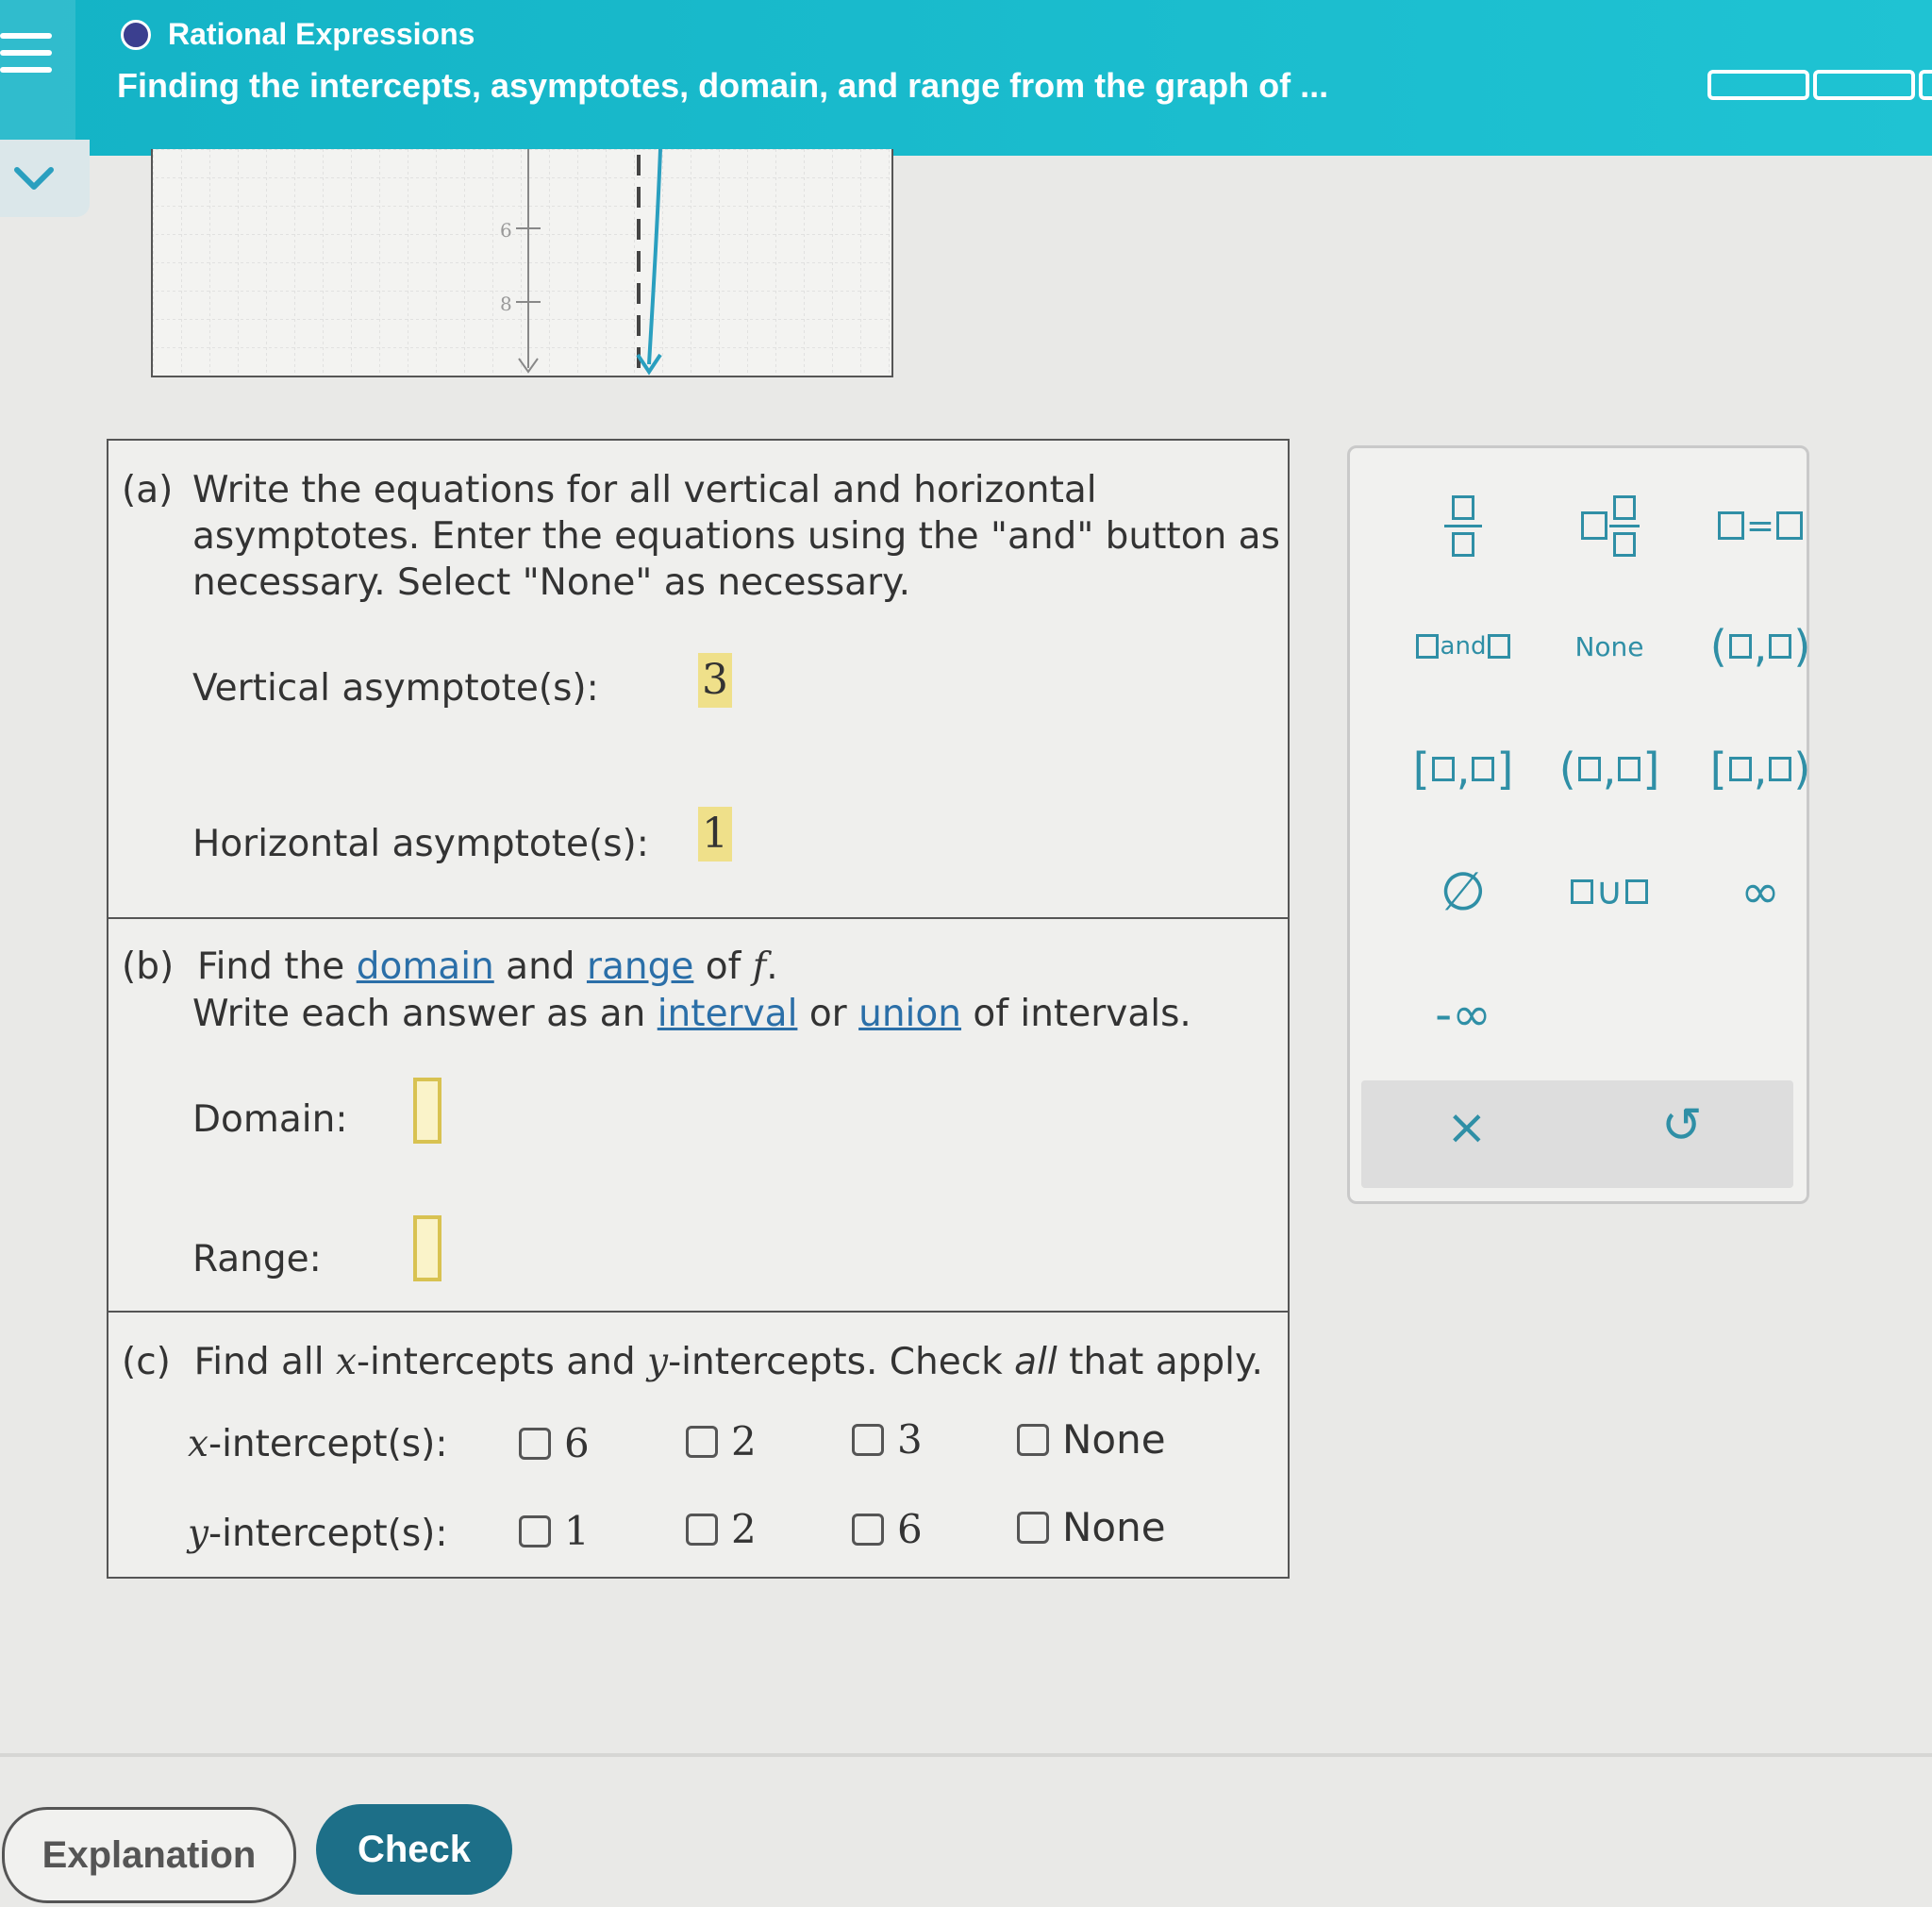 Image resolution: width=1932 pixels, height=1907 pixels. What do you see at coordinates (1577, 1134) in the screenshot?
I see `palette-action-bar: × ↺` at bounding box center [1577, 1134].